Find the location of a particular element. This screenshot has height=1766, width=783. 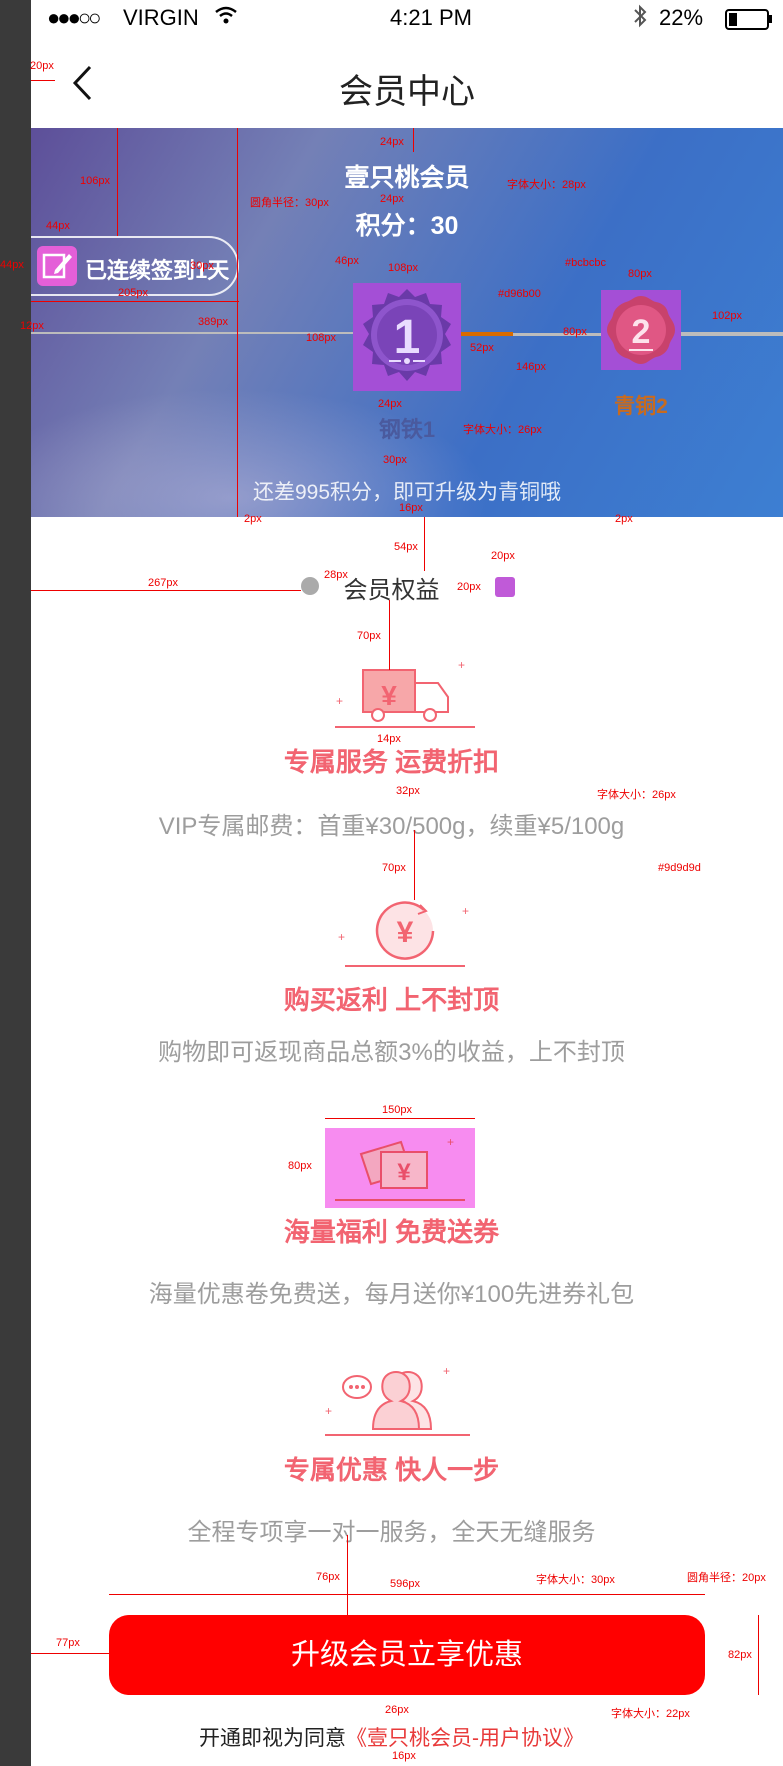

spec-80-h: 80px is located at coordinates (575, 332).